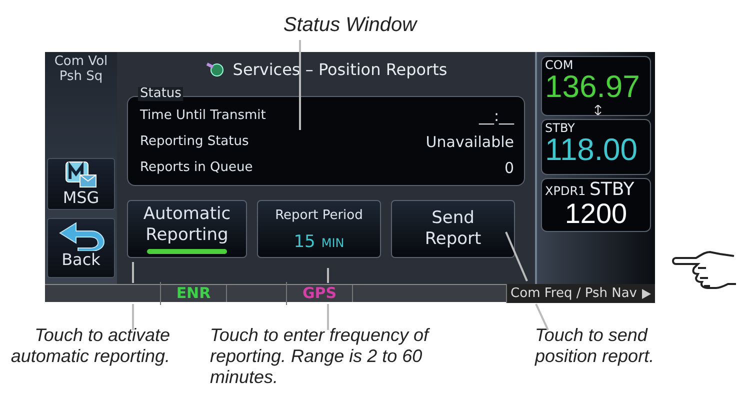  Describe the element at coordinates (319, 293) in the screenshot. I see `annunciator-label: GPS` at that location.